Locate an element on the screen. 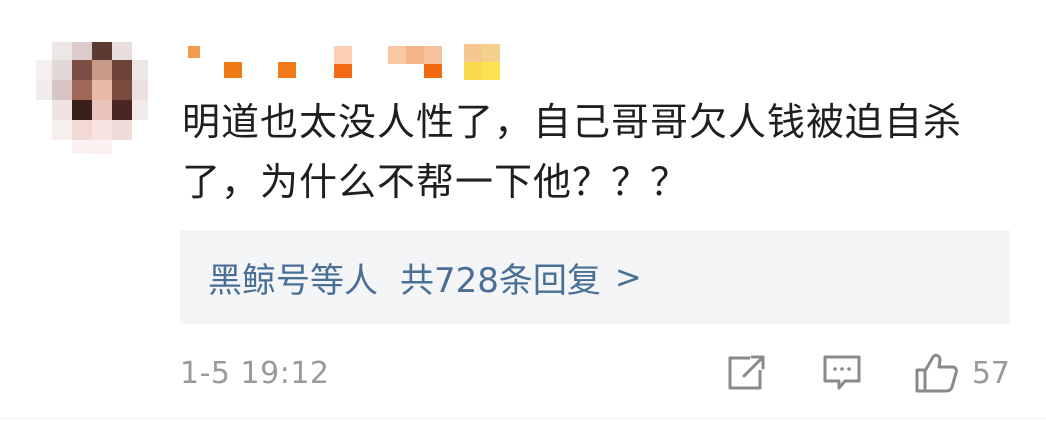  reply-authors: 黑鲸号等人 is located at coordinates (293, 280).